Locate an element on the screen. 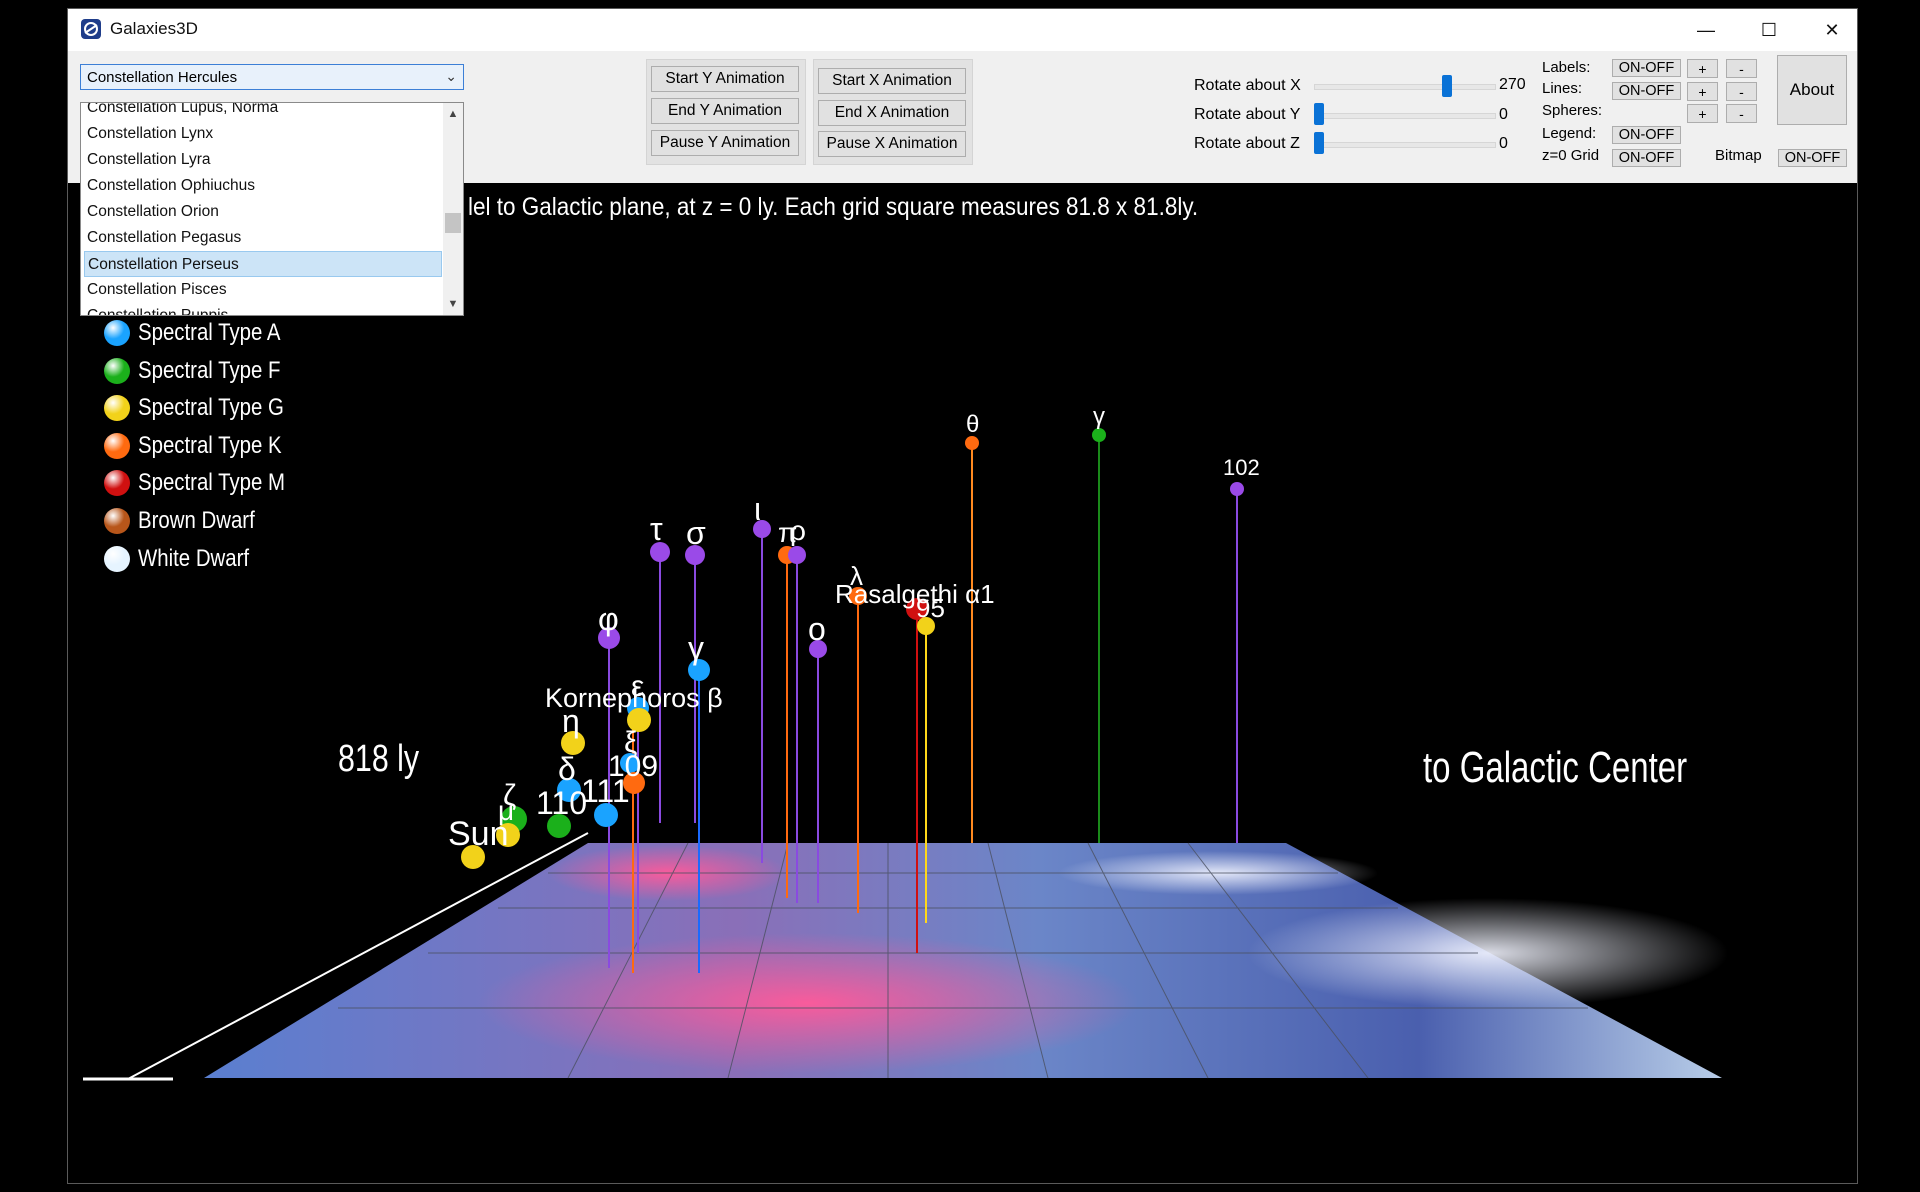 The height and width of the screenshot is (1192, 1920). dropdown-option: Constellation Puppis is located at coordinates (263, 309).